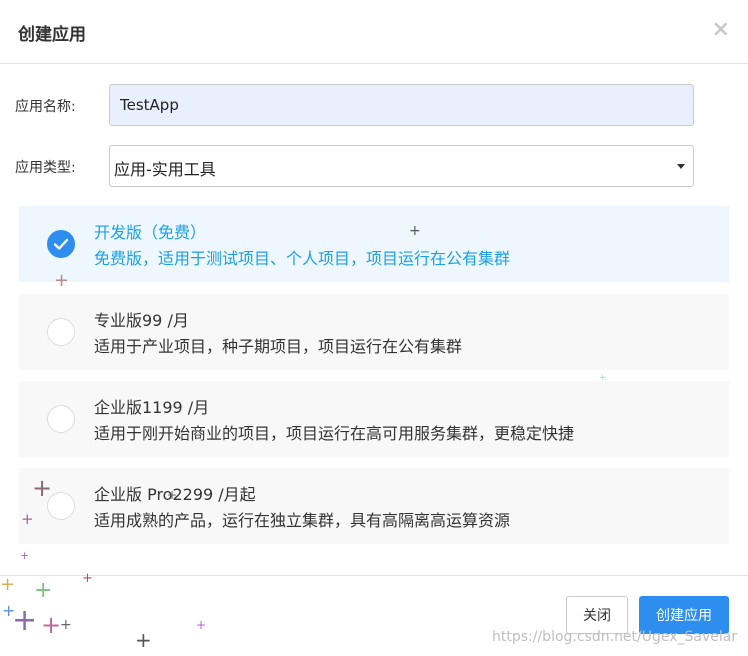  I want to click on plan-description: 适用于产业项目，种子期项目，项目运行在公有集群, so click(278, 346).